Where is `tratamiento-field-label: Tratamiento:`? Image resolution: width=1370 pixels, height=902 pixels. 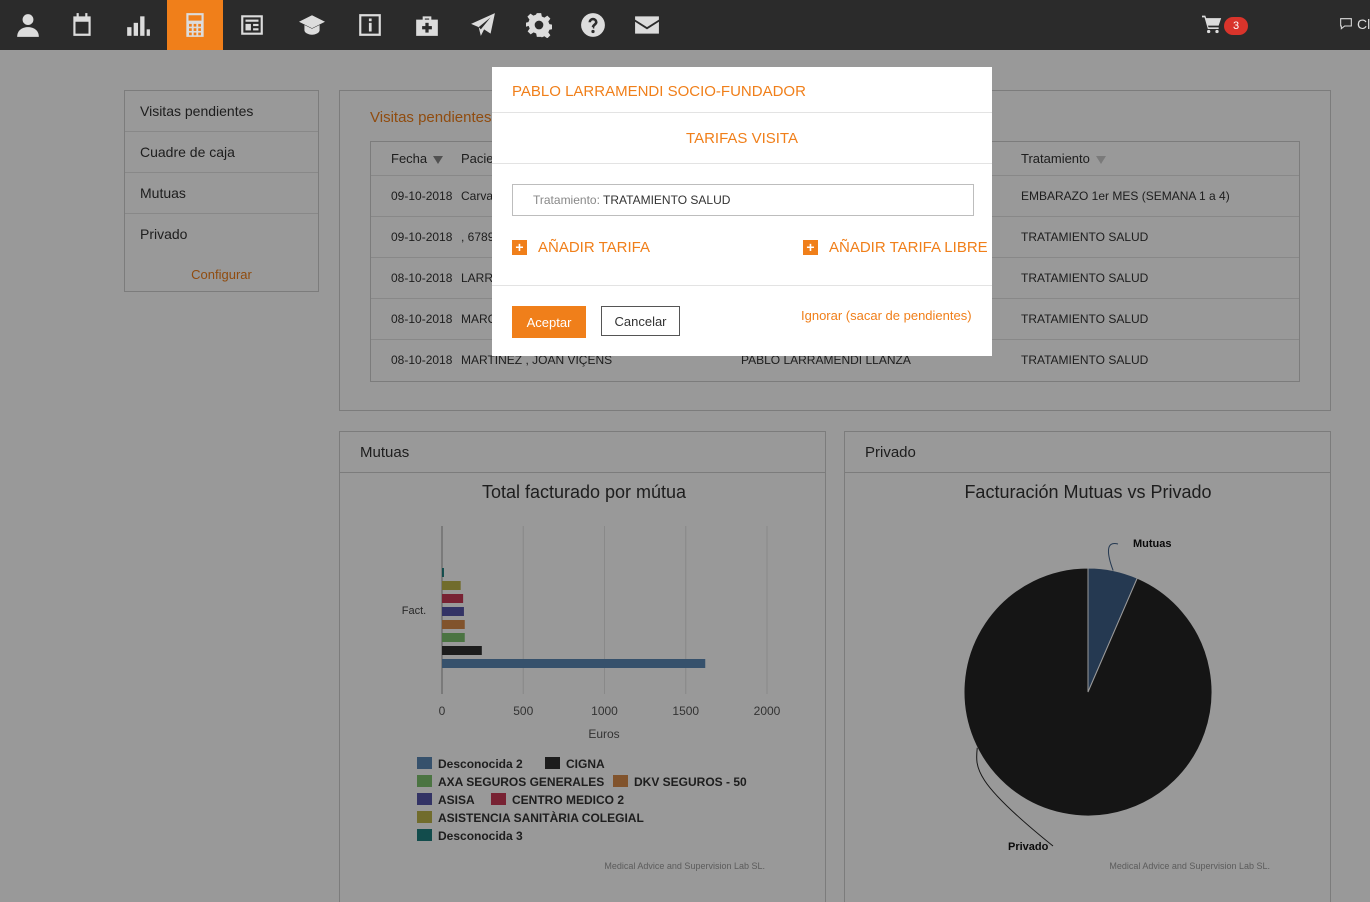 tratamiento-field-label: Tratamiento: is located at coordinates (566, 200).